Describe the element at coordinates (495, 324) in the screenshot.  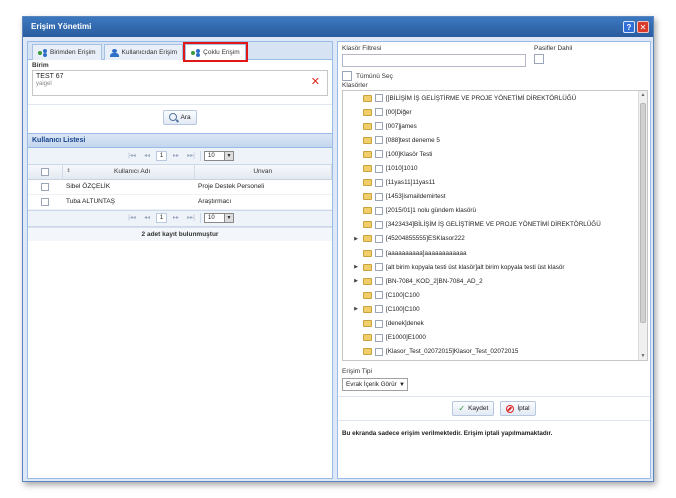
I see `folder-row: [denek]denek` at that location.